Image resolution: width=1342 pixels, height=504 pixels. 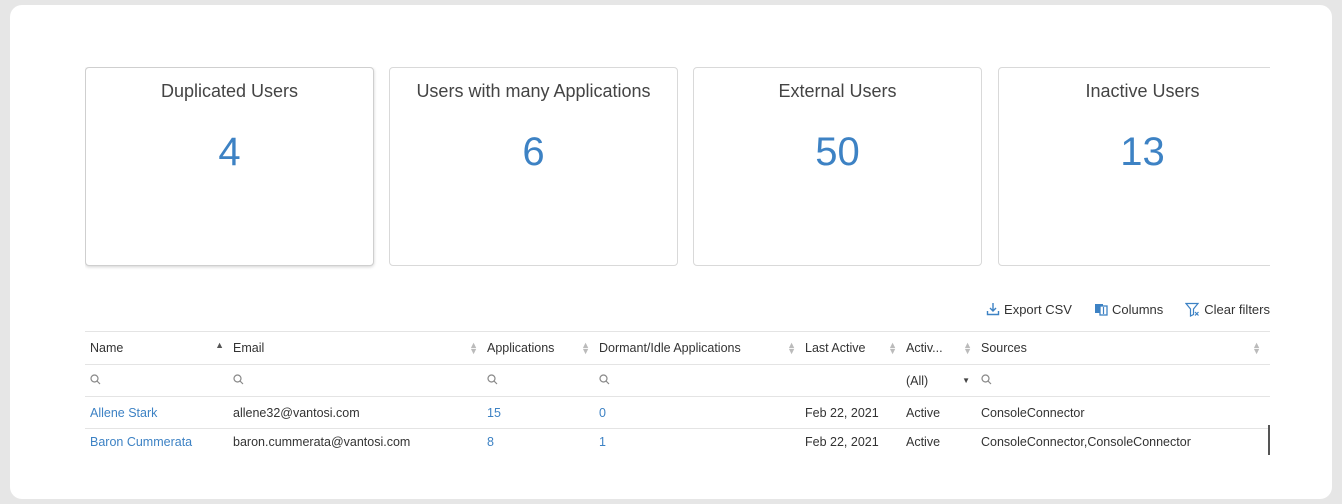 What do you see at coordinates (322, 442) in the screenshot?
I see `user-email: baron.cummerata@vantosi.com` at bounding box center [322, 442].